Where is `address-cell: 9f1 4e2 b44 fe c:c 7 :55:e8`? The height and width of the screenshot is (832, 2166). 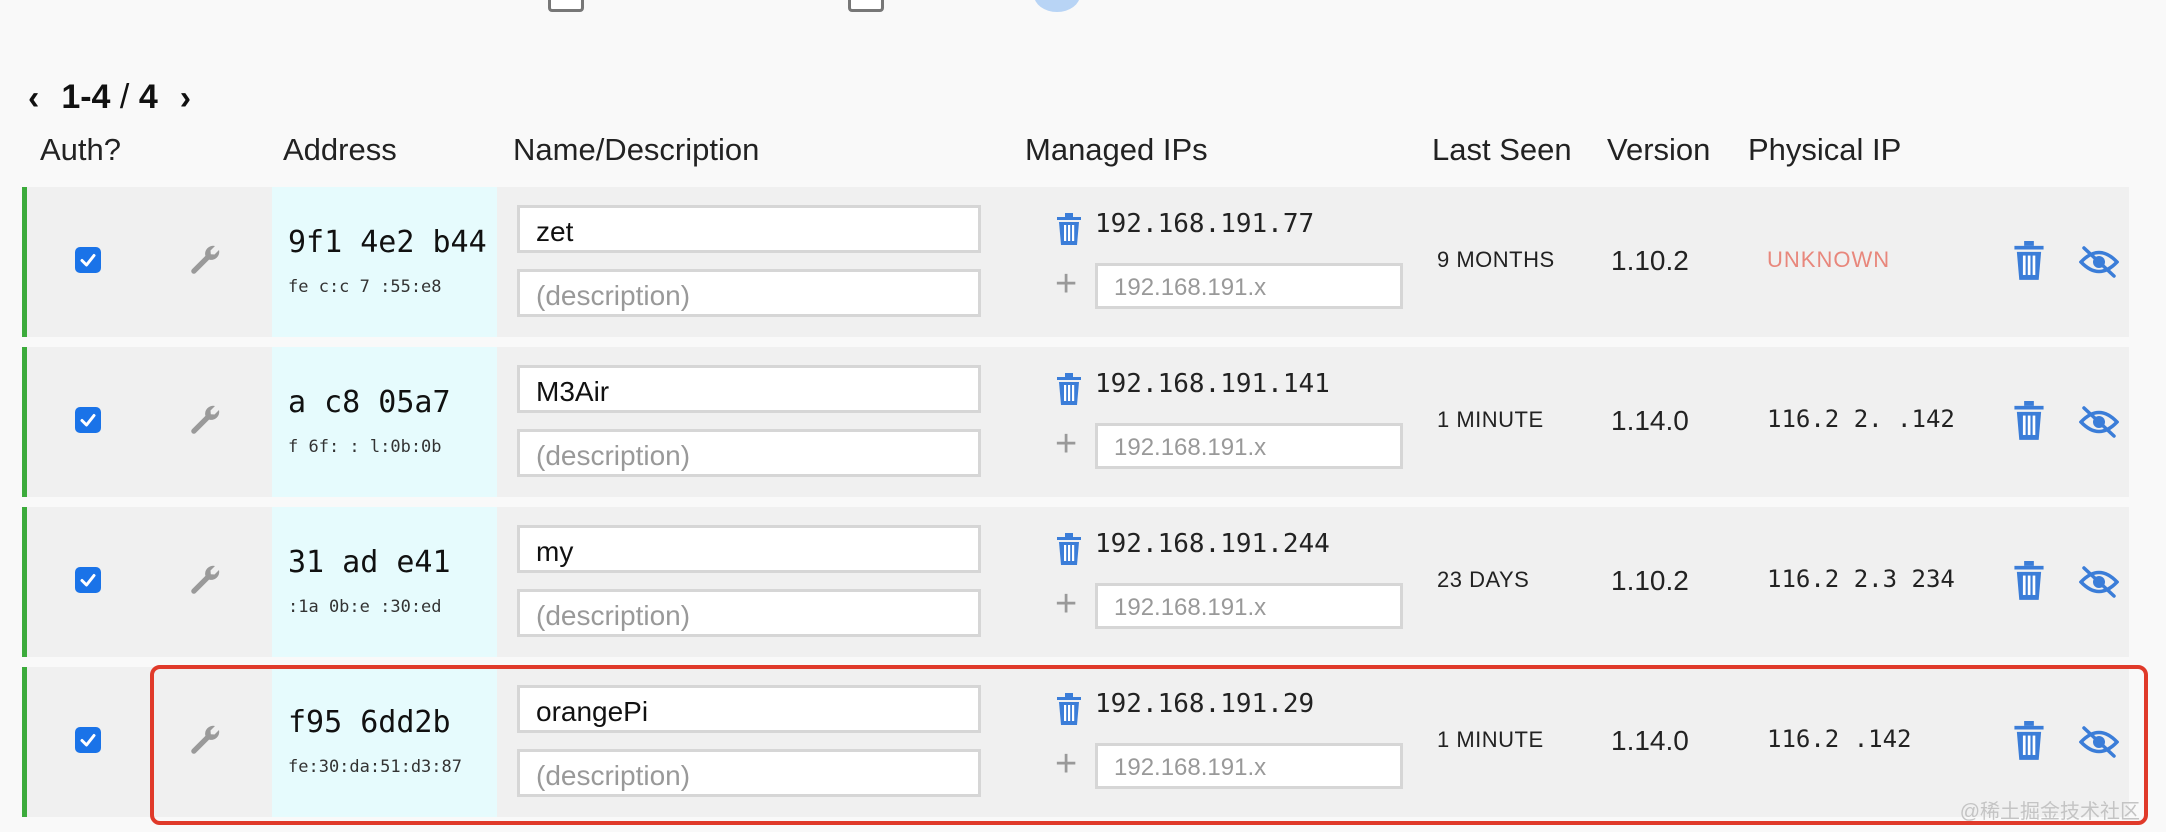
address-cell: 9f1 4e2 b44 fe c:c 7 :55:e8 is located at coordinates (384, 262).